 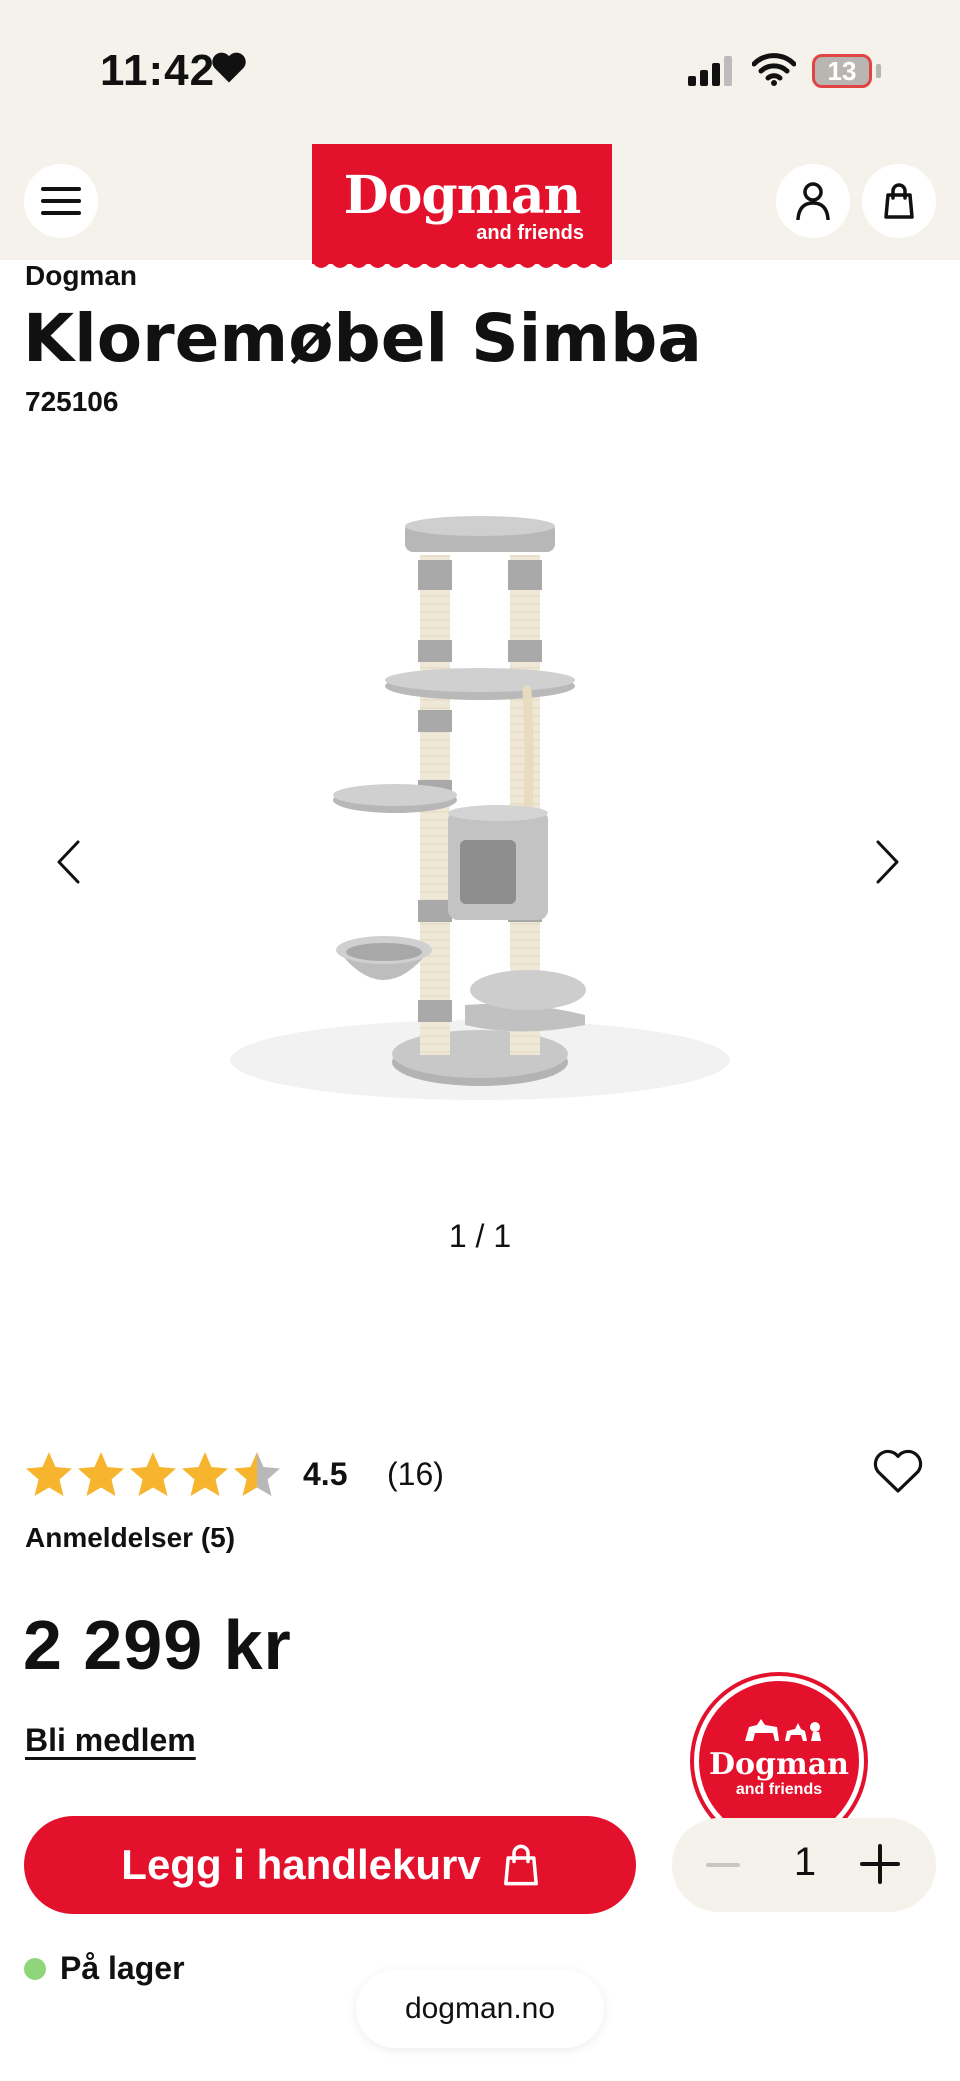 I want to click on account-button, so click(x=813, y=201).